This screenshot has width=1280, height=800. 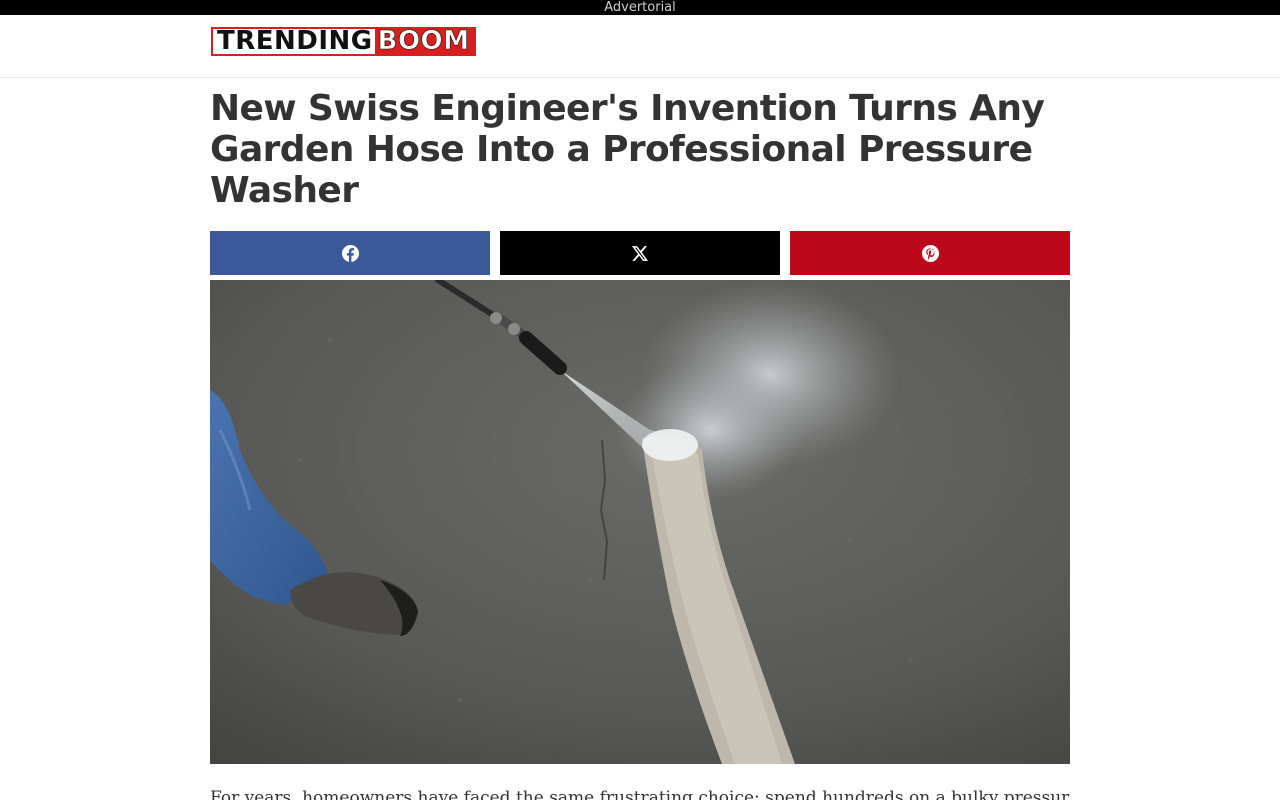 I want to click on site-header: TRENDING BOOM, so click(x=640, y=46).